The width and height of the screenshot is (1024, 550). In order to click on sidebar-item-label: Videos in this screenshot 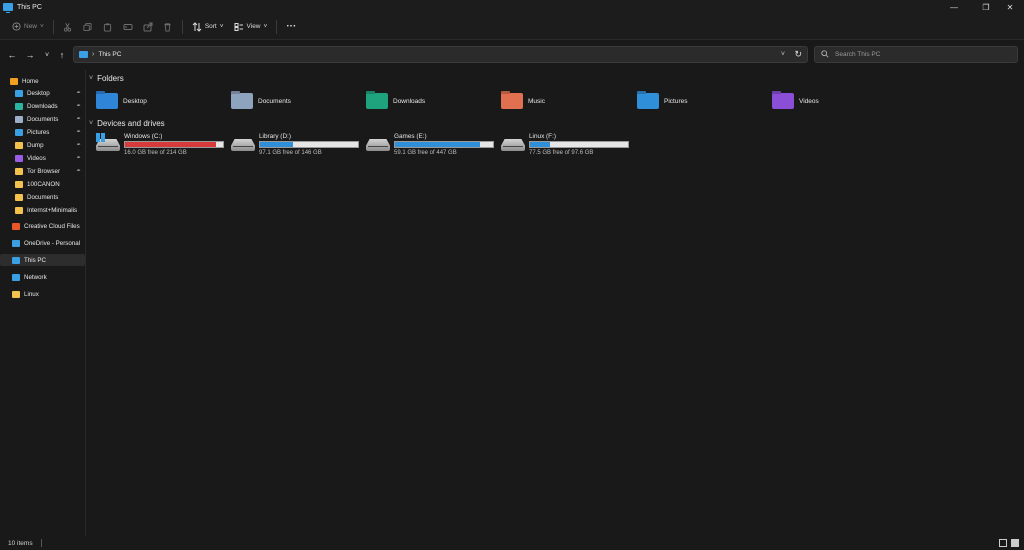, I will do `click(36, 158)`.